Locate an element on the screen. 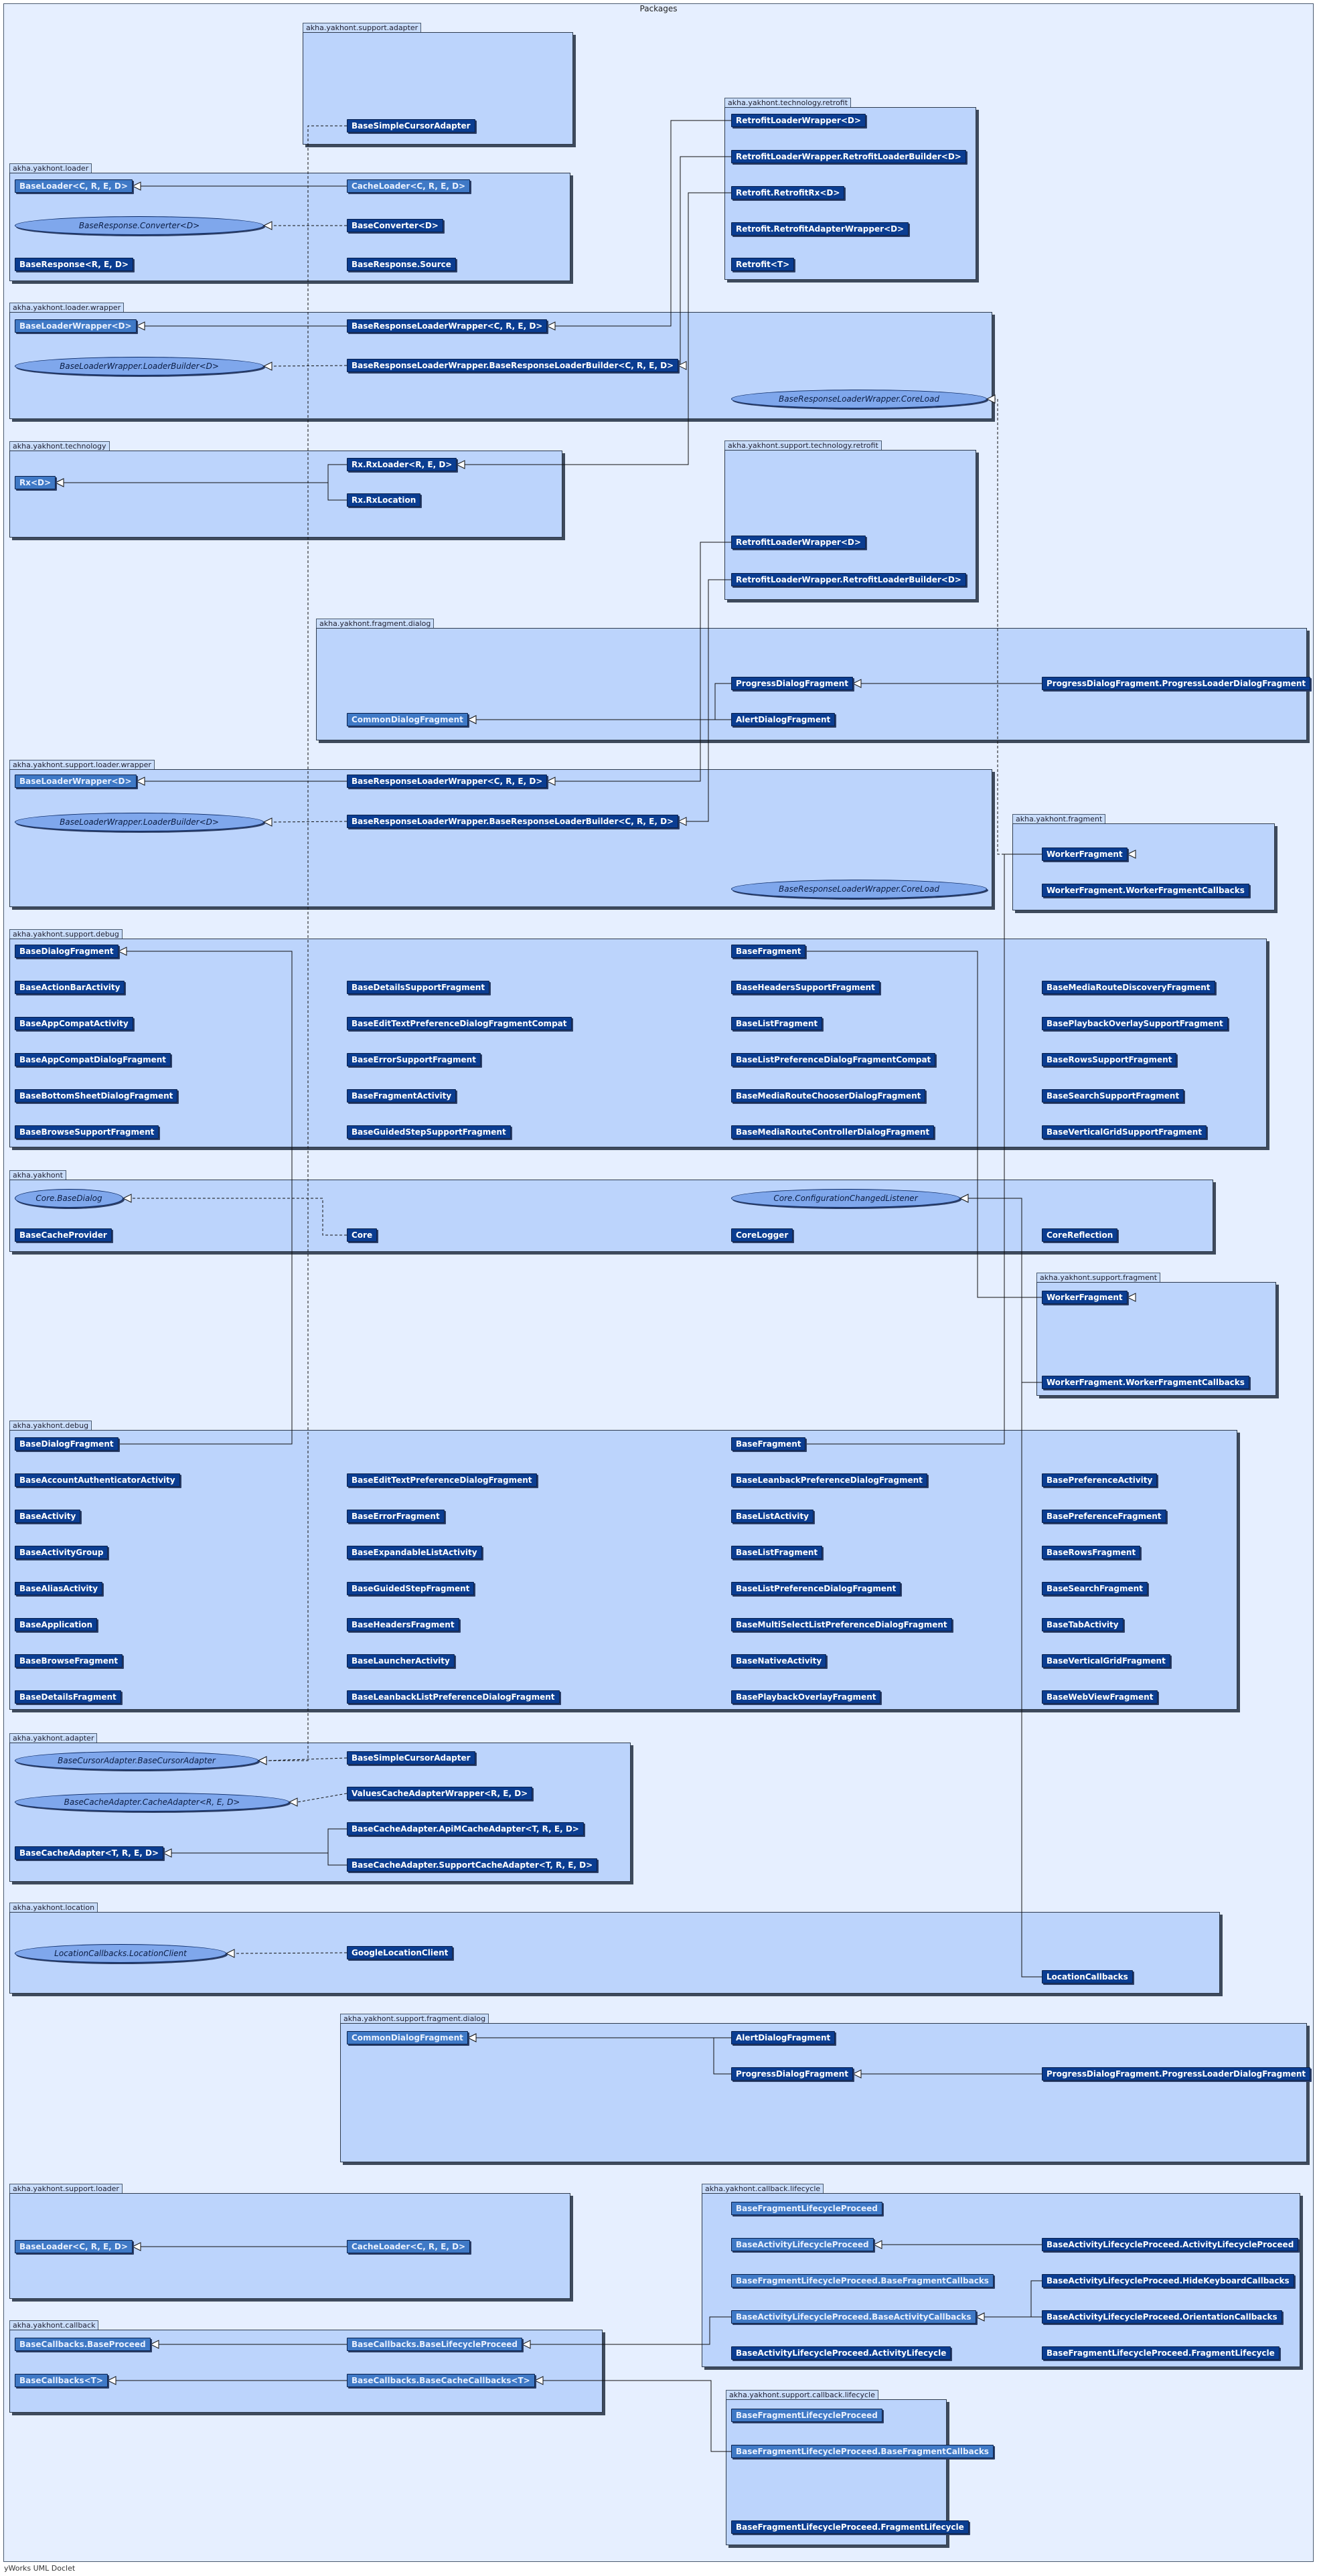 The width and height of the screenshot is (1317, 2576). class-base-cache-callbacks: BaseCallbacks.BaseCacheCallbacks<T> is located at coordinates (441, 2380).